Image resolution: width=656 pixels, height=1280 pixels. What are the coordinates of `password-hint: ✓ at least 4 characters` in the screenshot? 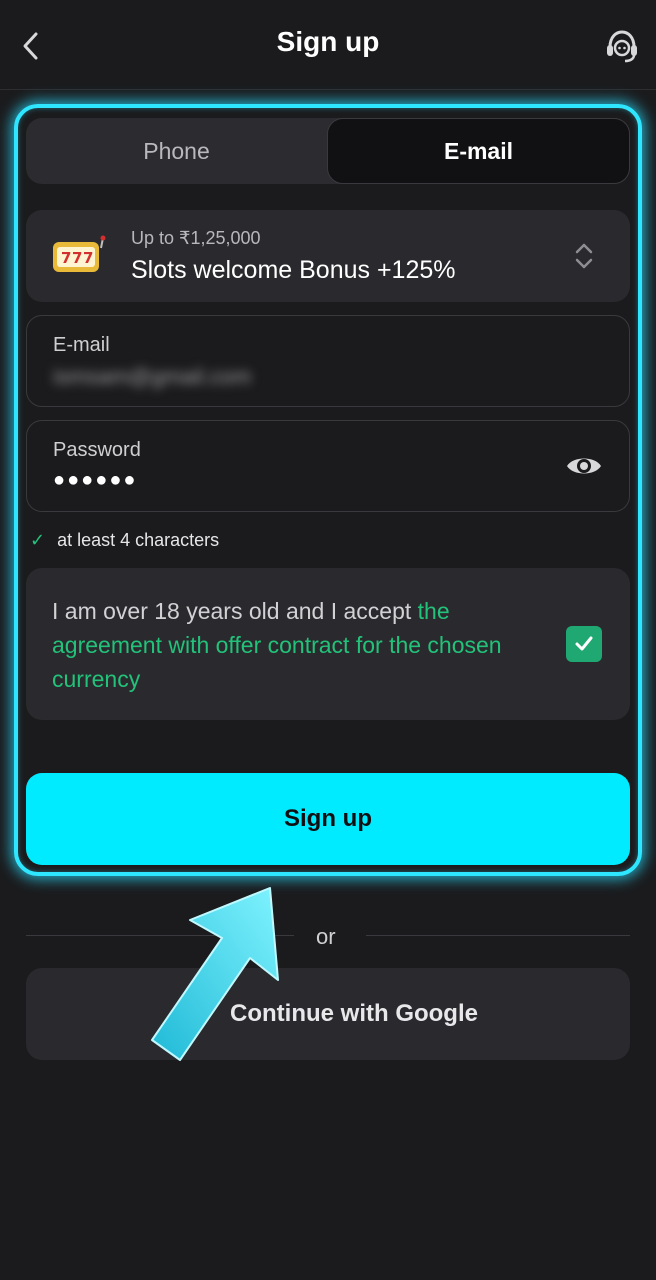 It's located at (124, 540).